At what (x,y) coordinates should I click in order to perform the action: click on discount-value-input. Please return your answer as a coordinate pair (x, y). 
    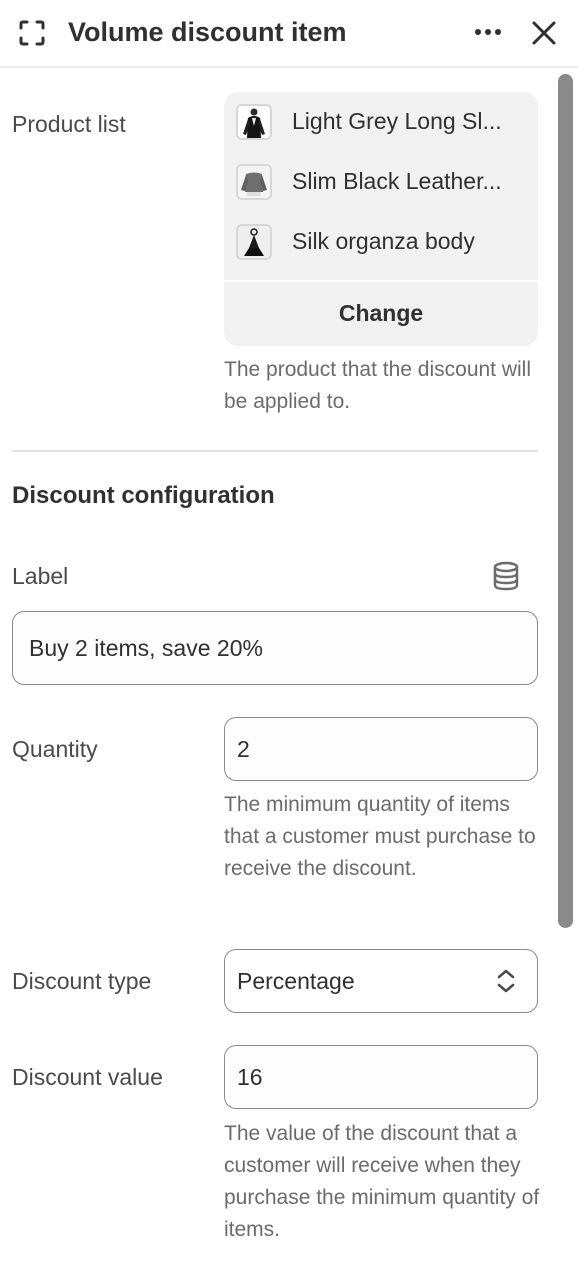
    Looking at the image, I should click on (381, 1077).